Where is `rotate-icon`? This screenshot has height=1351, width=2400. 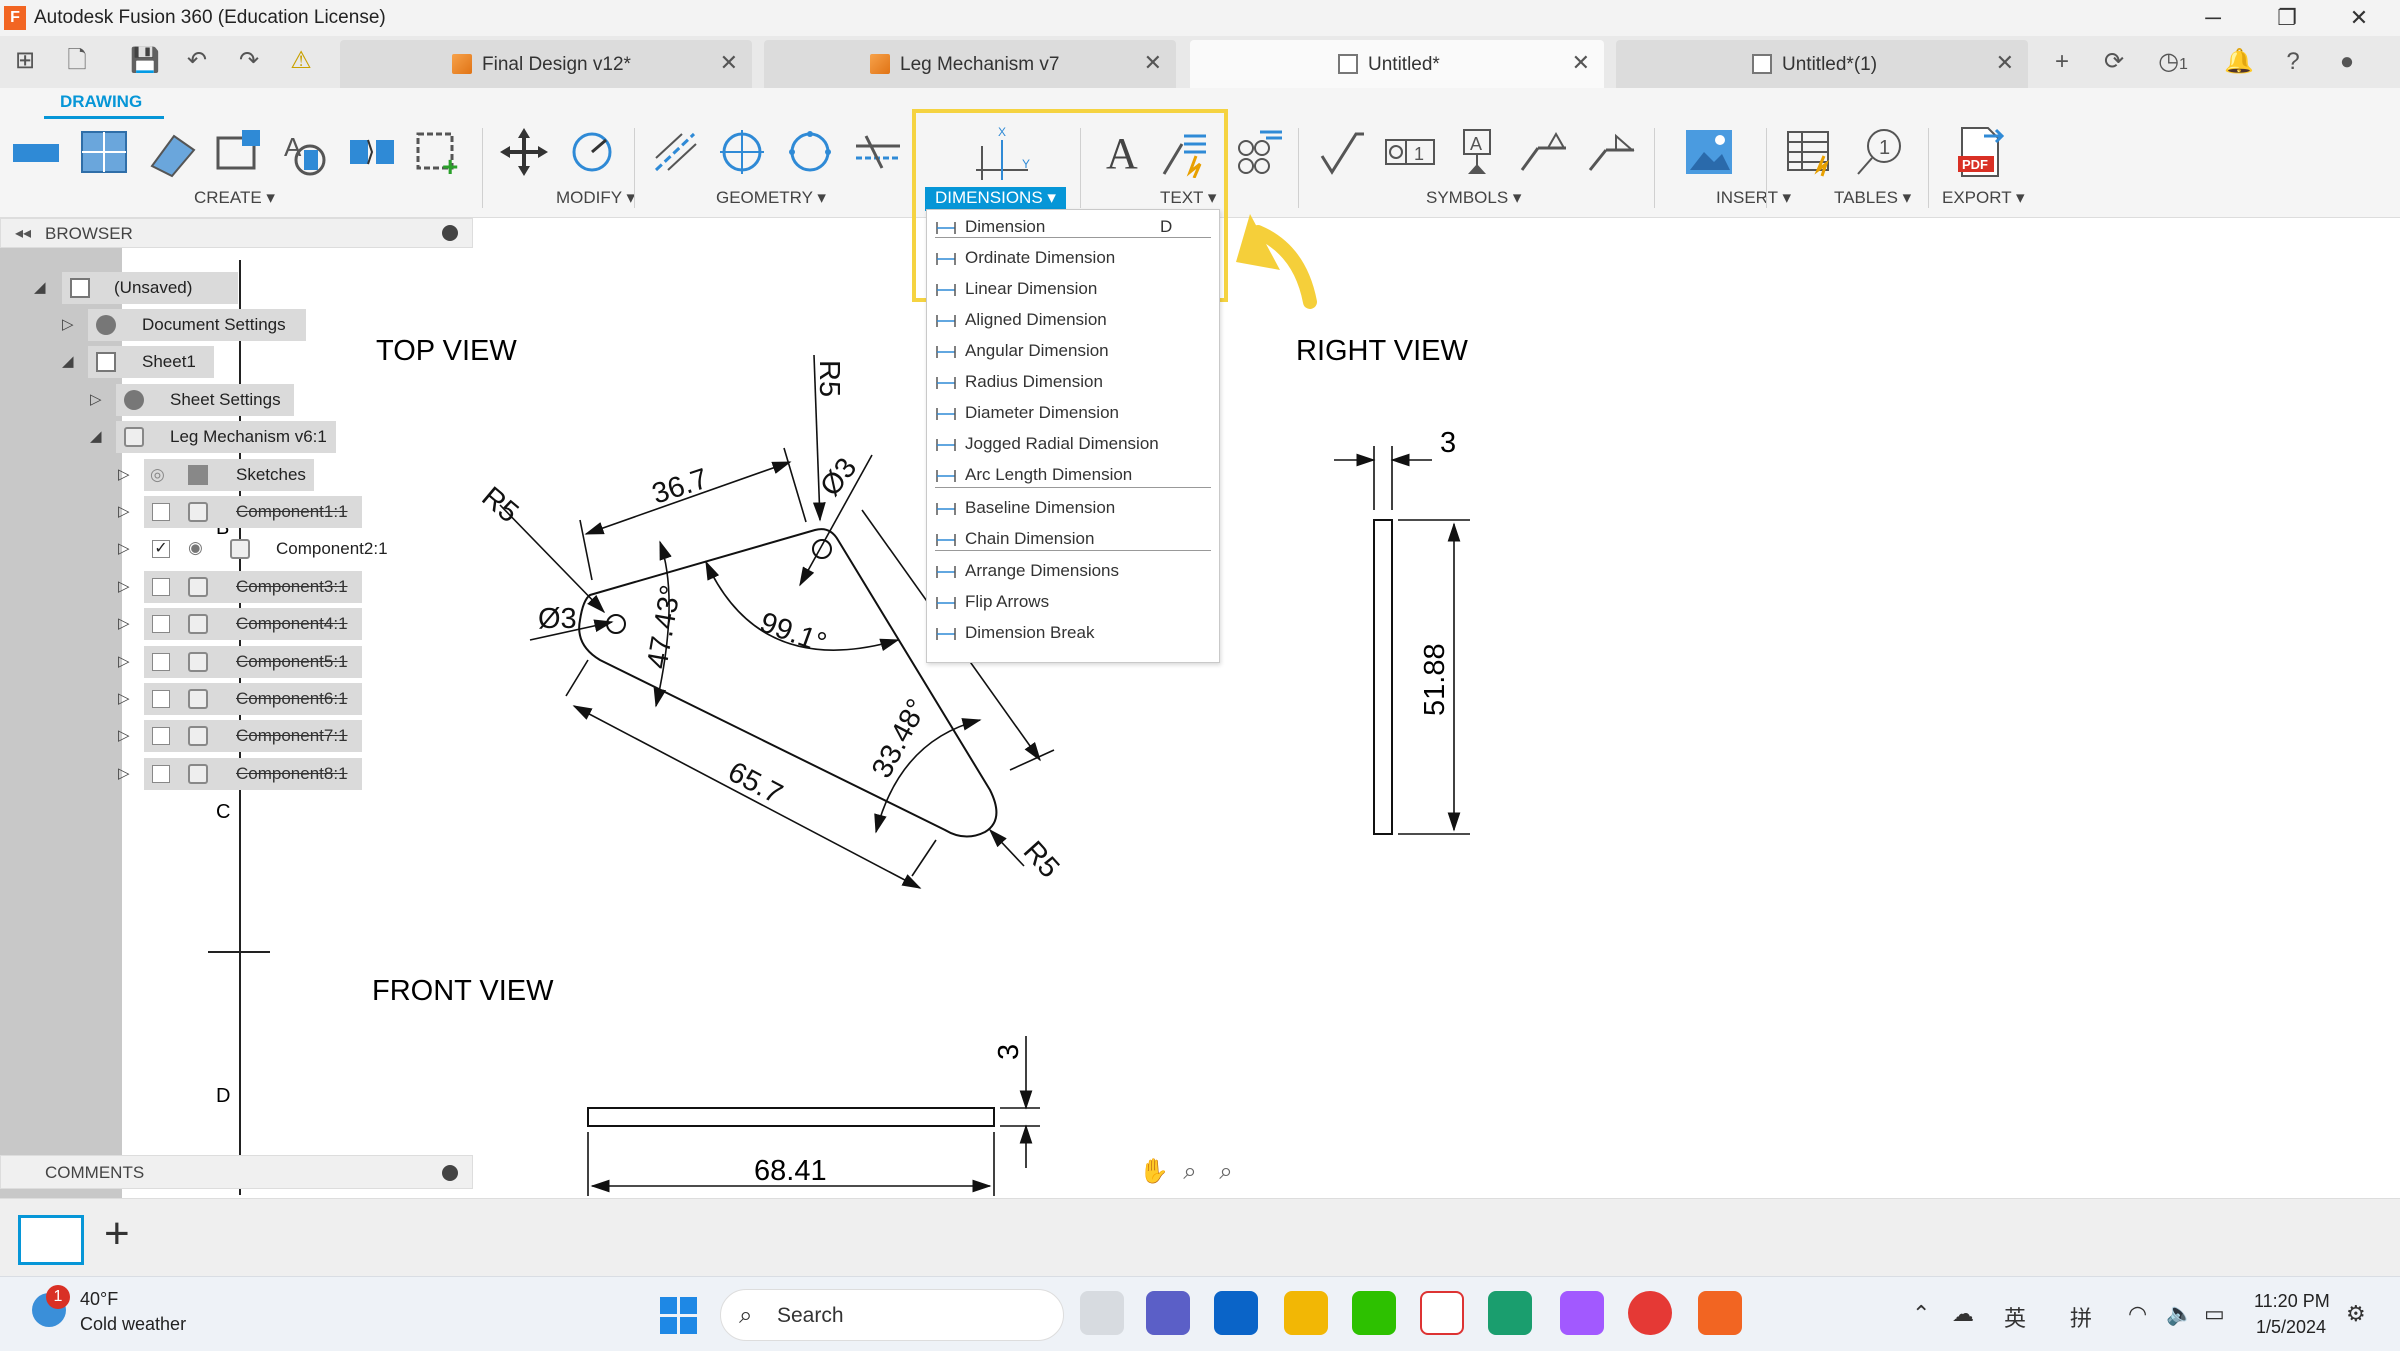
rotate-icon is located at coordinates (592, 152).